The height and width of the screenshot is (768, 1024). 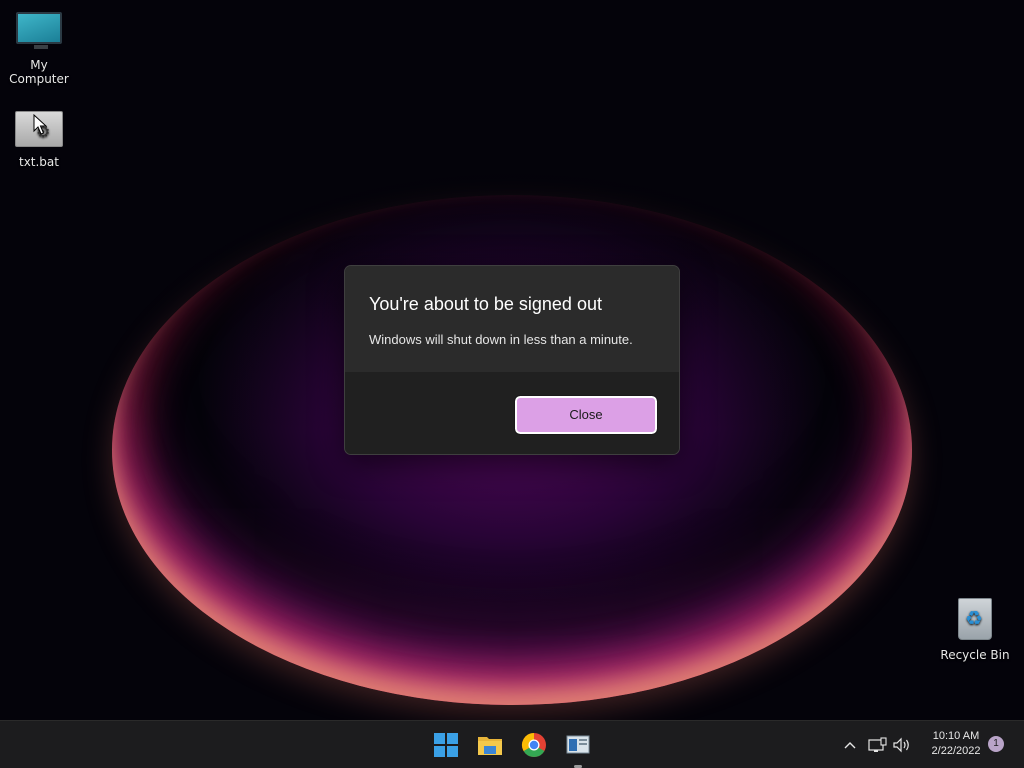 I want to click on taskbar: 10:10 AM 2/22/2022, so click(x=512, y=744).